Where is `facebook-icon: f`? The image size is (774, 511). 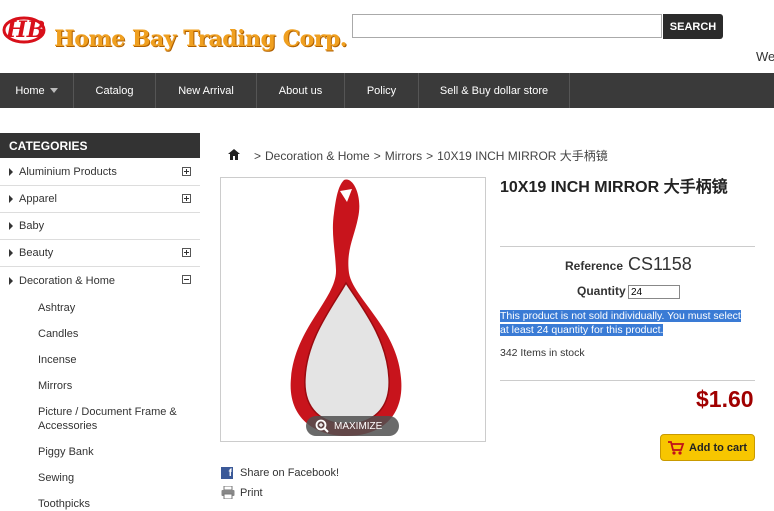
facebook-icon: f is located at coordinates (227, 473).